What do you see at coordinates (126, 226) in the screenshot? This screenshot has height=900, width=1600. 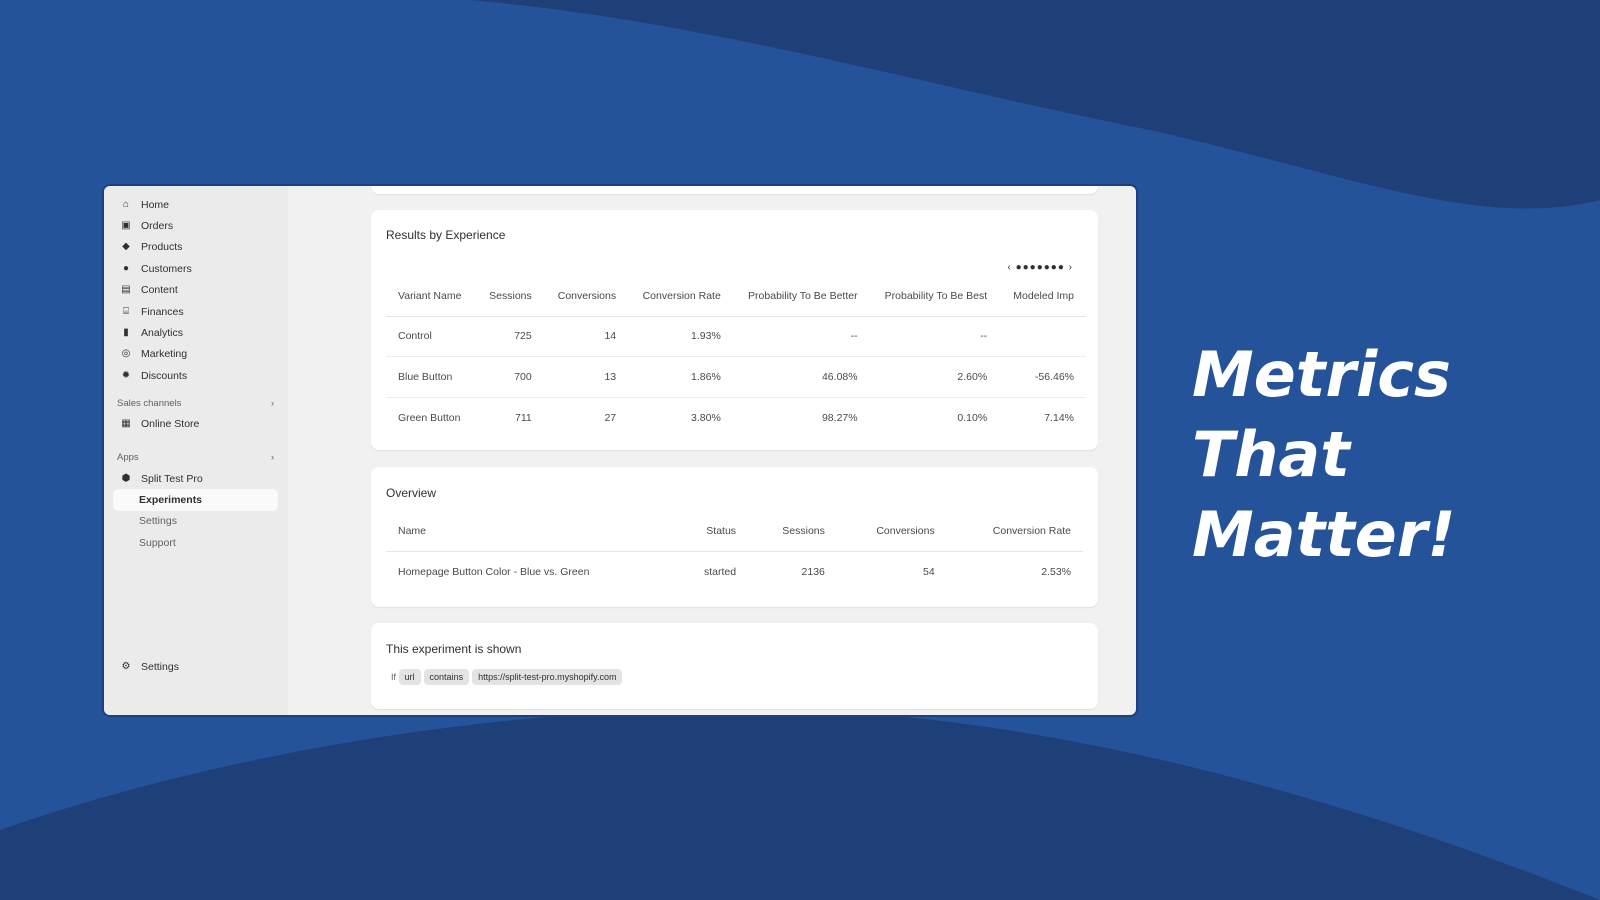 I see `inbox-icon: ▣` at bounding box center [126, 226].